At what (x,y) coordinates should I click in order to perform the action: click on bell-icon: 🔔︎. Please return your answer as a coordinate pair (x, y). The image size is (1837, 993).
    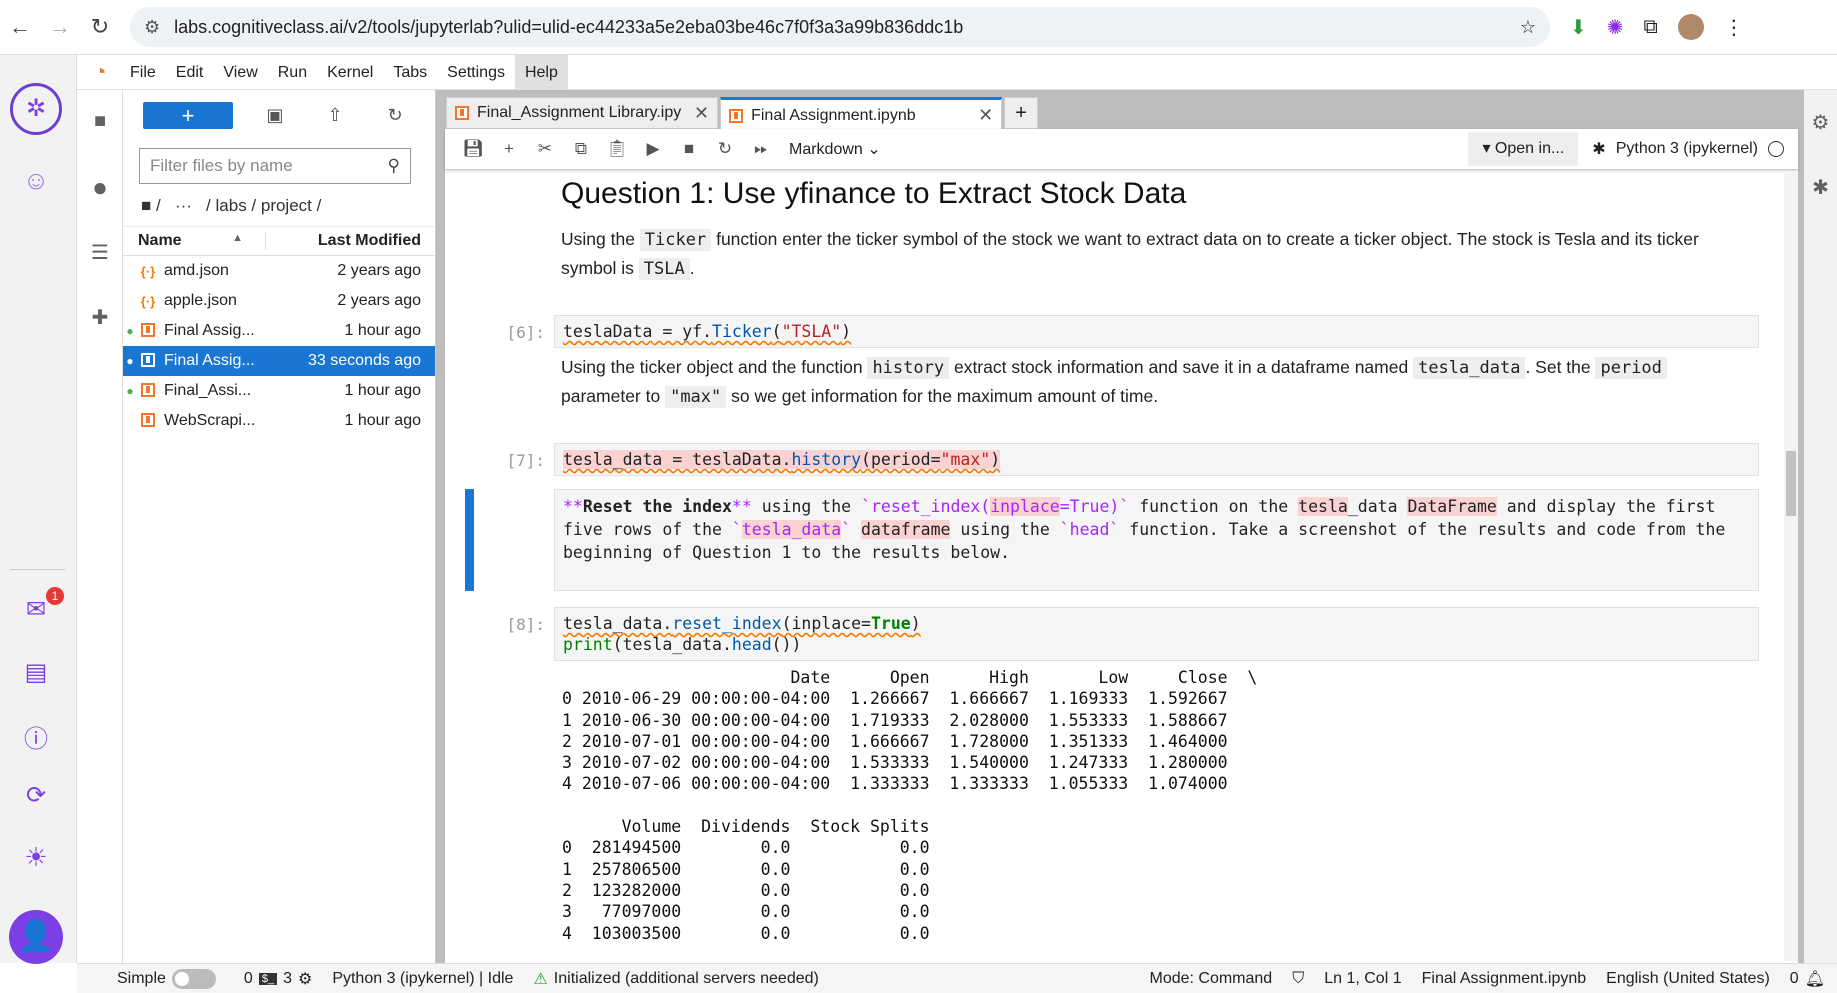
    Looking at the image, I should click on (1815, 979).